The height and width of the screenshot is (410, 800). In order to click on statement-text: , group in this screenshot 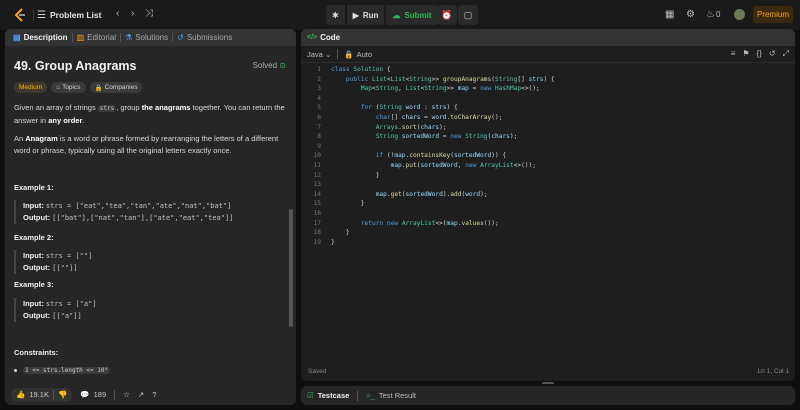, I will do `click(129, 107)`.